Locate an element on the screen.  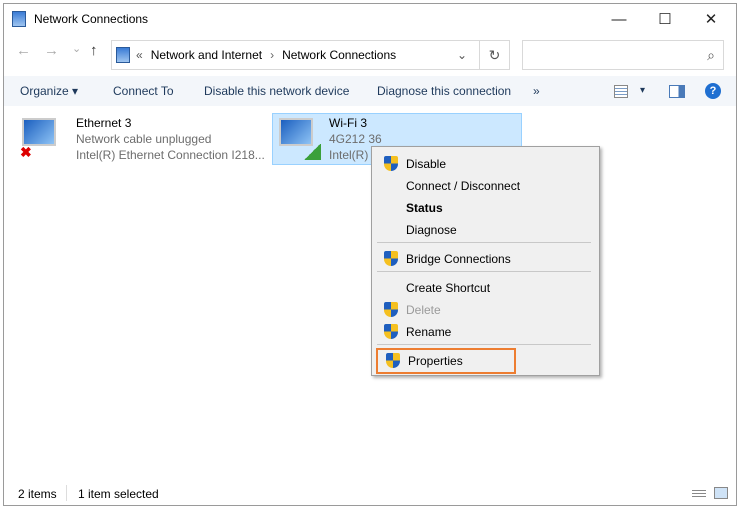
breadcrumb-overflow: « is located at coordinates (139, 55).